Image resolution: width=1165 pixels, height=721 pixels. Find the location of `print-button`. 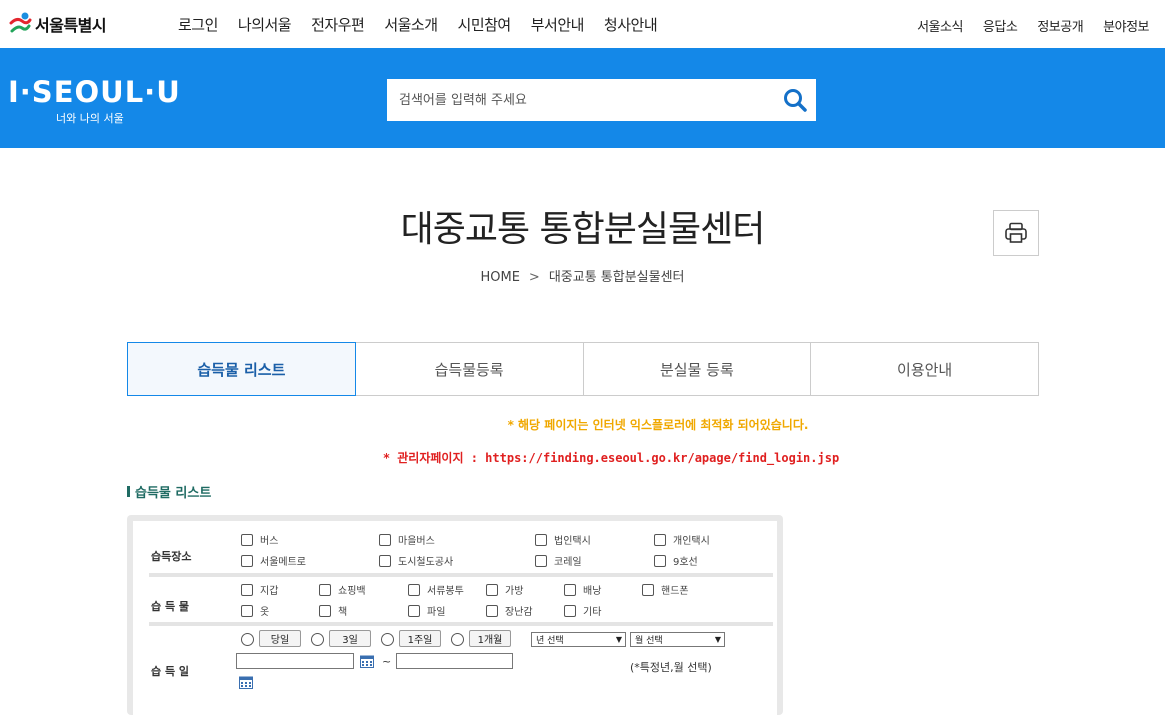

print-button is located at coordinates (1016, 233).